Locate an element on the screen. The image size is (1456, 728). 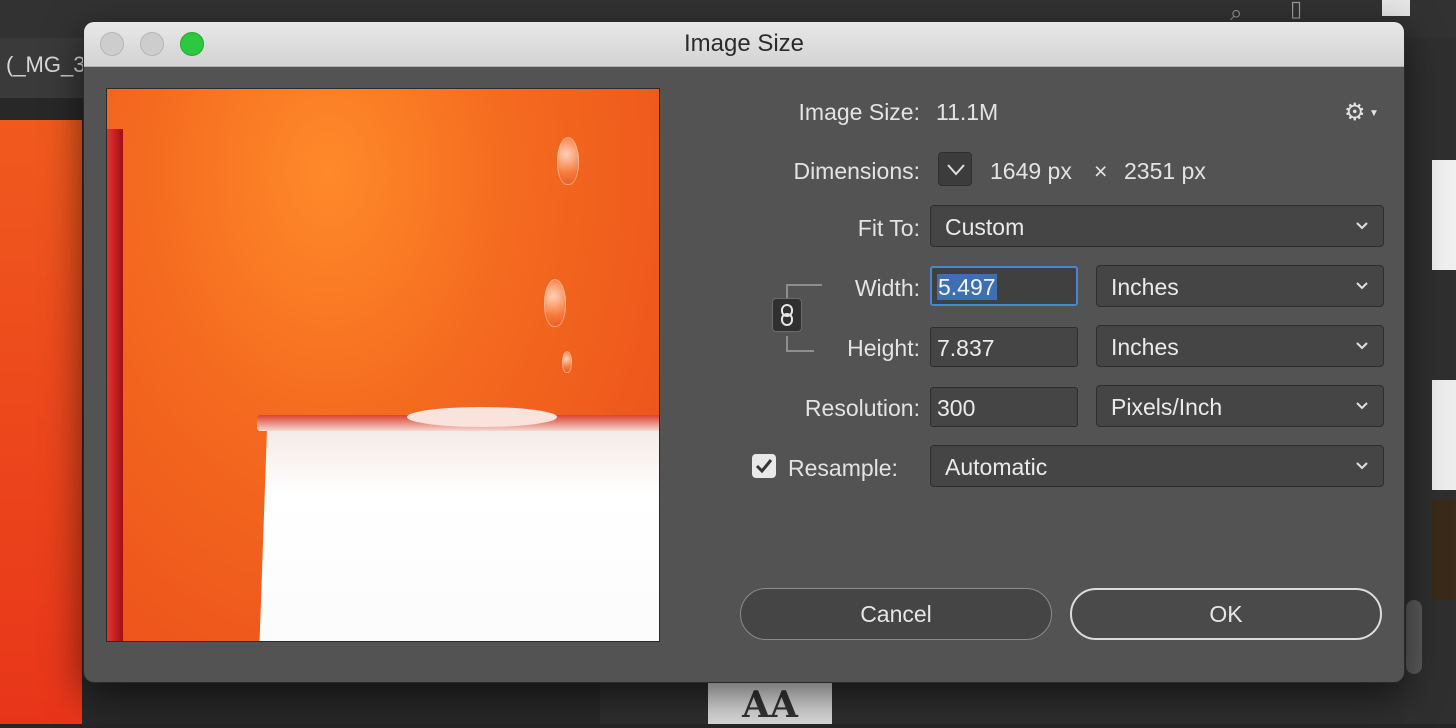
canvas-photo is located at coordinates (41, 422).